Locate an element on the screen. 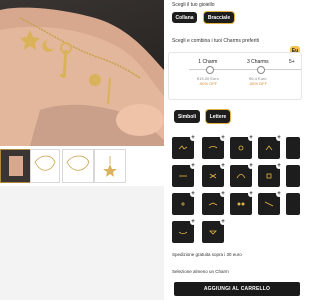  option-label: 3 Charms is located at coordinates (258, 62).